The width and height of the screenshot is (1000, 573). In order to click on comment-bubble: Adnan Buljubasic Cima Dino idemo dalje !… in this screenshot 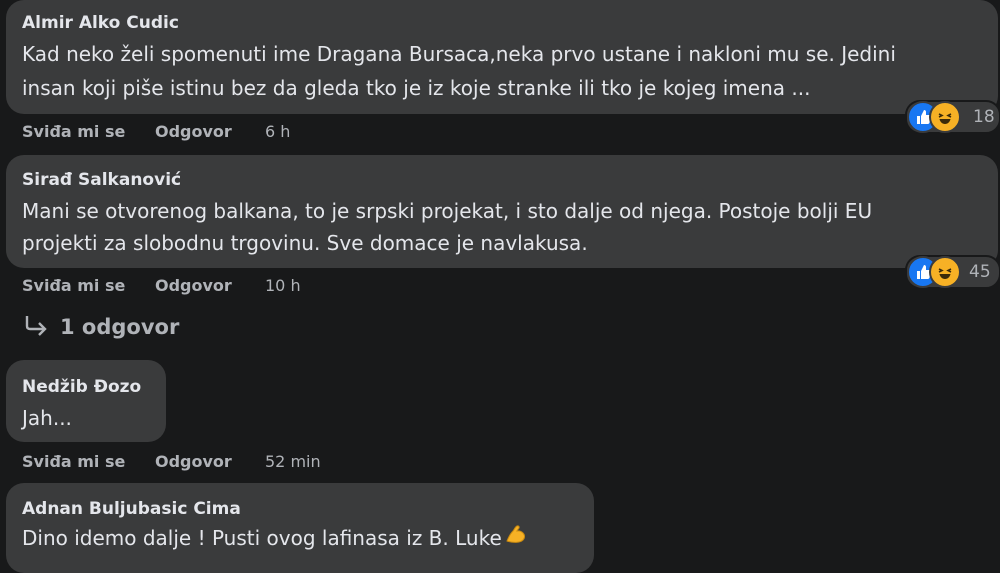, I will do `click(300, 528)`.